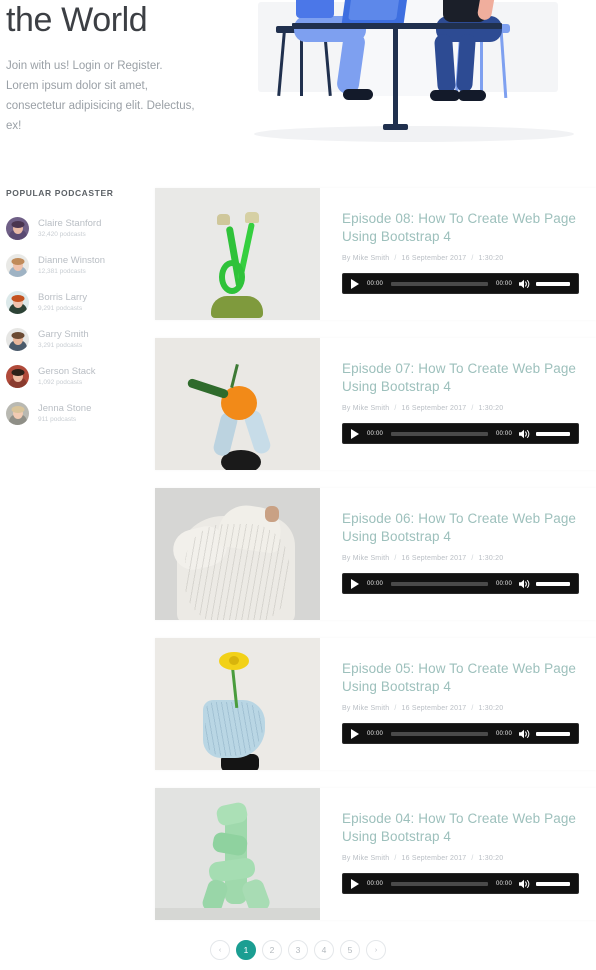  I want to click on podcaster-item: Jenna Stone 911 podcasts, so click(75, 413).